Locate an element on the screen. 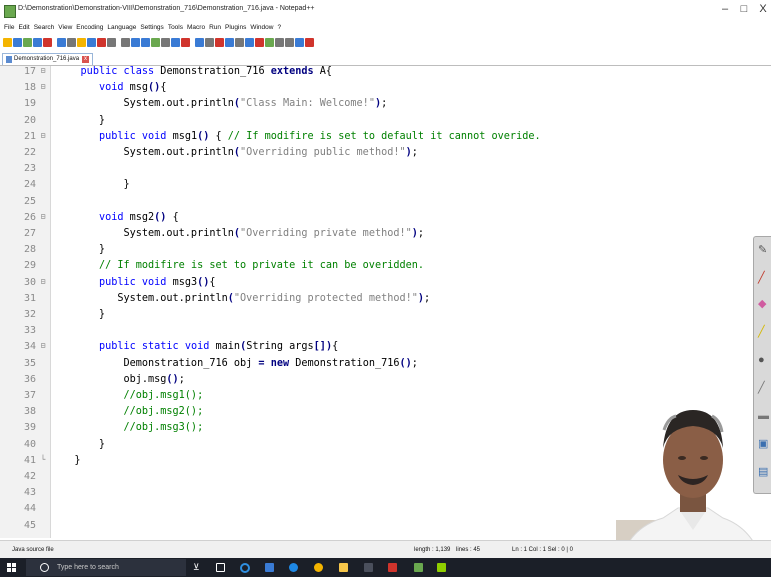 Image resolution: width=771 pixels, height=577 pixels. code-token: //obj.msg1(); is located at coordinates (163, 395).